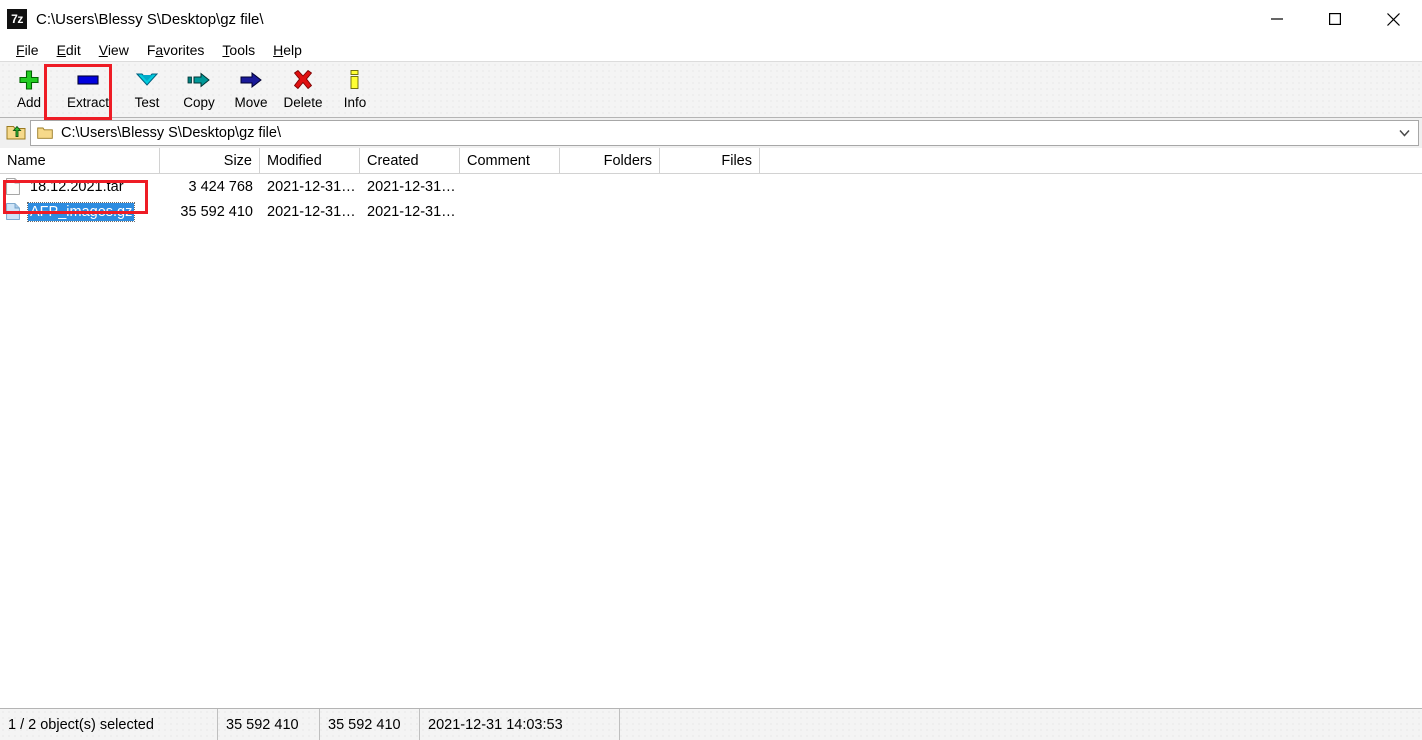 The width and height of the screenshot is (1422, 740). I want to click on add-button: Add, so click(29, 89).